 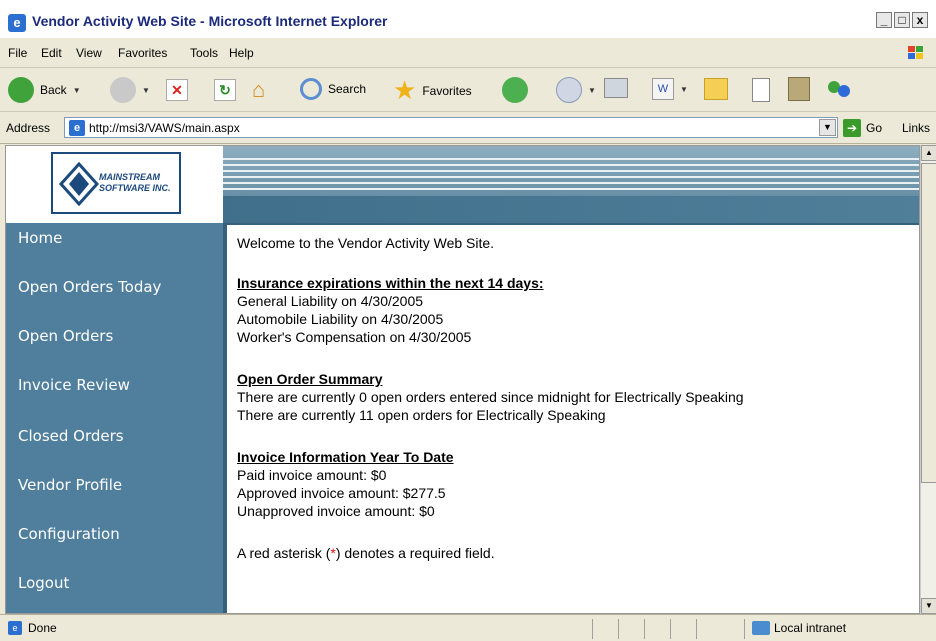 I want to click on invoice-item: Unapproved invoice amount: $0, so click(x=336, y=511).